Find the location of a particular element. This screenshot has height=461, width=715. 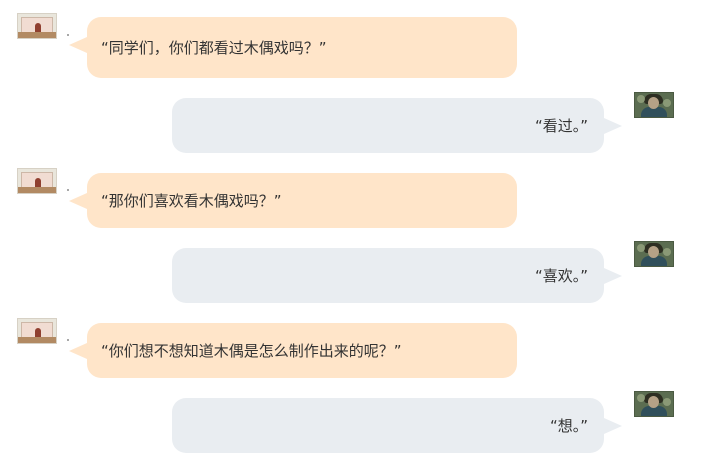

student-message-bubble: “看过。” is located at coordinates (397, 125).